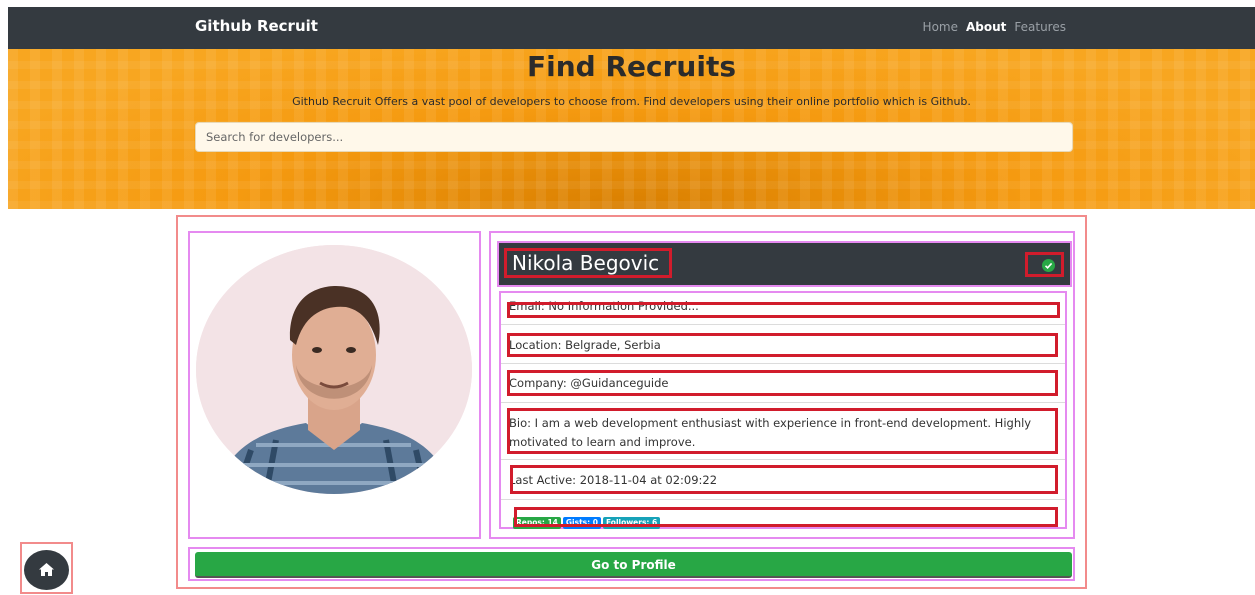 The image size is (1255, 595). I want to click on home-button, so click(46, 570).